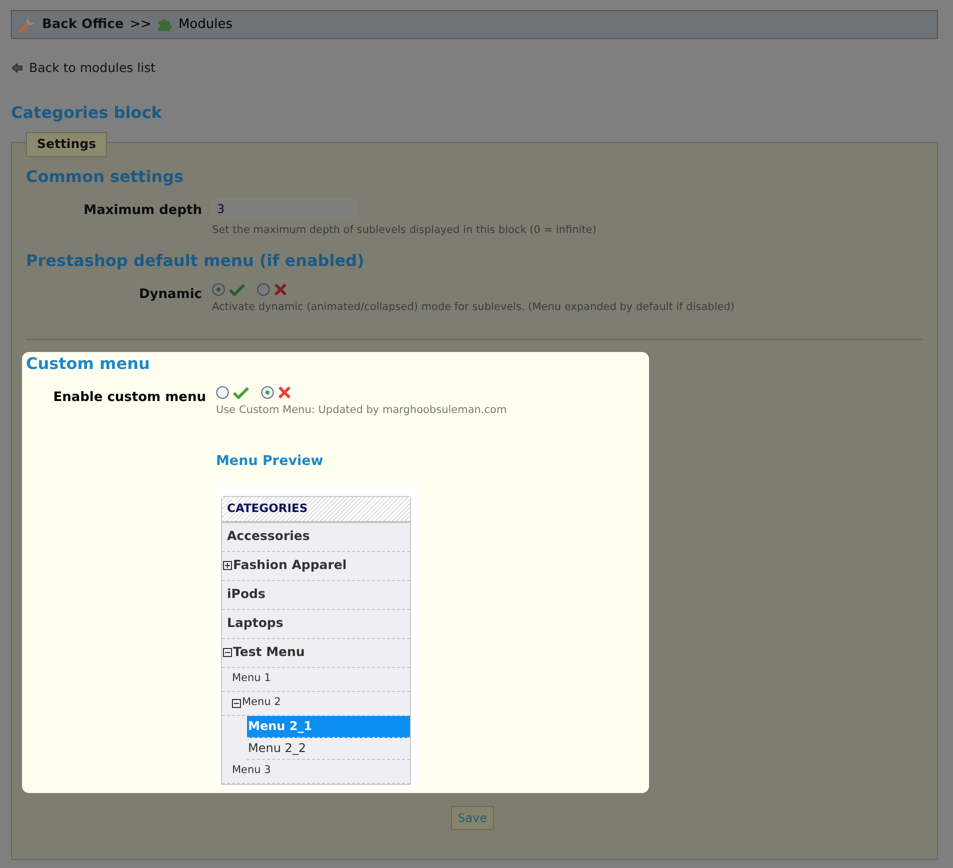  Describe the element at coordinates (87, 113) in the screenshot. I see `page-title: Categories block` at that location.